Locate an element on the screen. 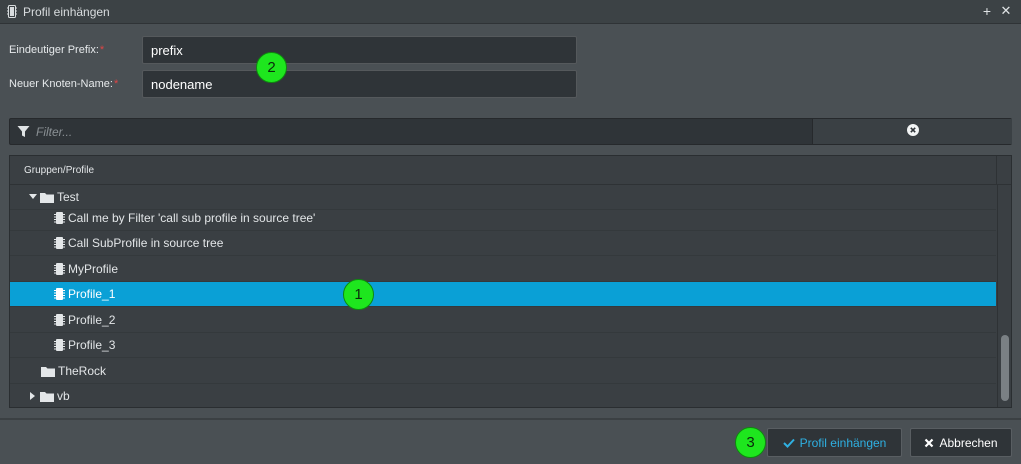 This screenshot has height=464, width=1021. prefix-label: Eindeutiger Prefix:* is located at coordinates (56, 50).